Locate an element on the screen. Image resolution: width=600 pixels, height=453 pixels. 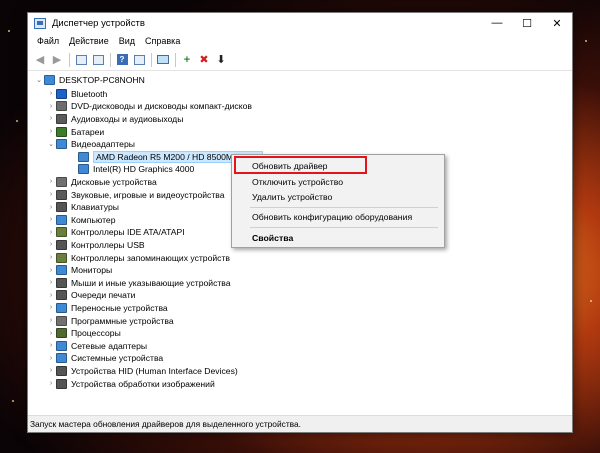
uninstall-toolbar-button: ✖ is located at coordinates (204, 60).